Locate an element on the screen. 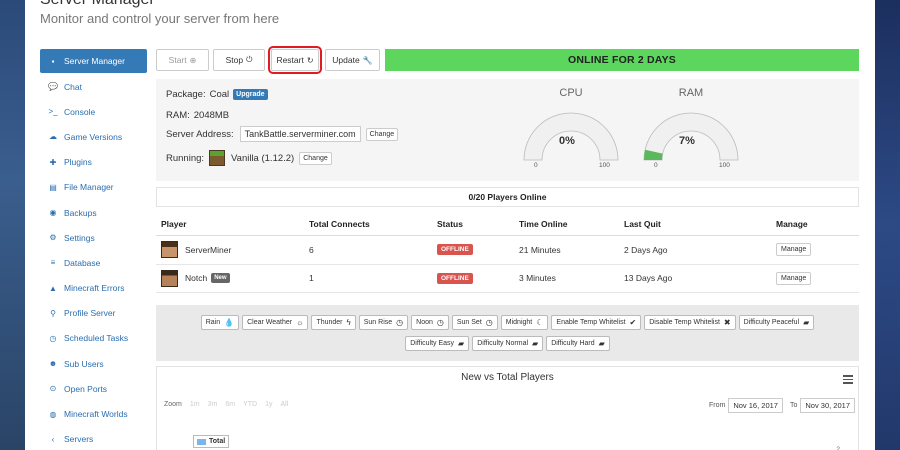 The width and height of the screenshot is (900, 450). noon-button: Noon ◷ is located at coordinates (430, 322).